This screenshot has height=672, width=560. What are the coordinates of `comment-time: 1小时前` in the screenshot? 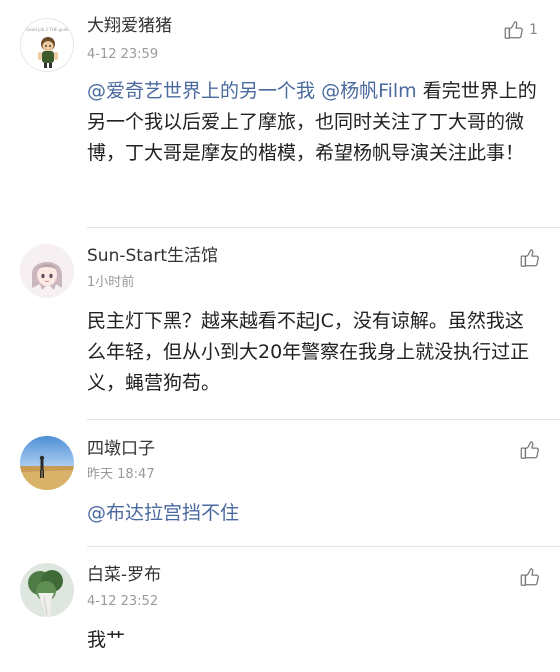 It's located at (111, 282).